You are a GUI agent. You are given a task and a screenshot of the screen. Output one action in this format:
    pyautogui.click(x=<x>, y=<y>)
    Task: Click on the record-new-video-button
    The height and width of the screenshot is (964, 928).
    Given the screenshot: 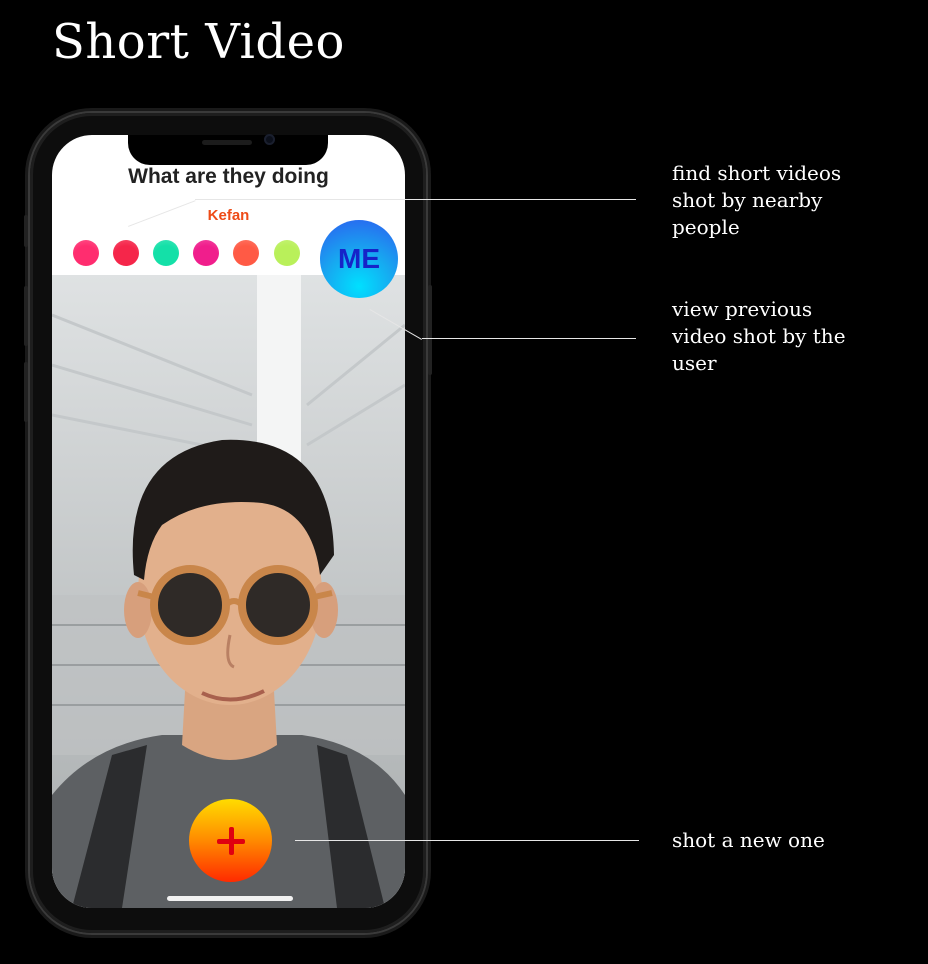 What is the action you would take?
    pyautogui.click(x=230, y=840)
    